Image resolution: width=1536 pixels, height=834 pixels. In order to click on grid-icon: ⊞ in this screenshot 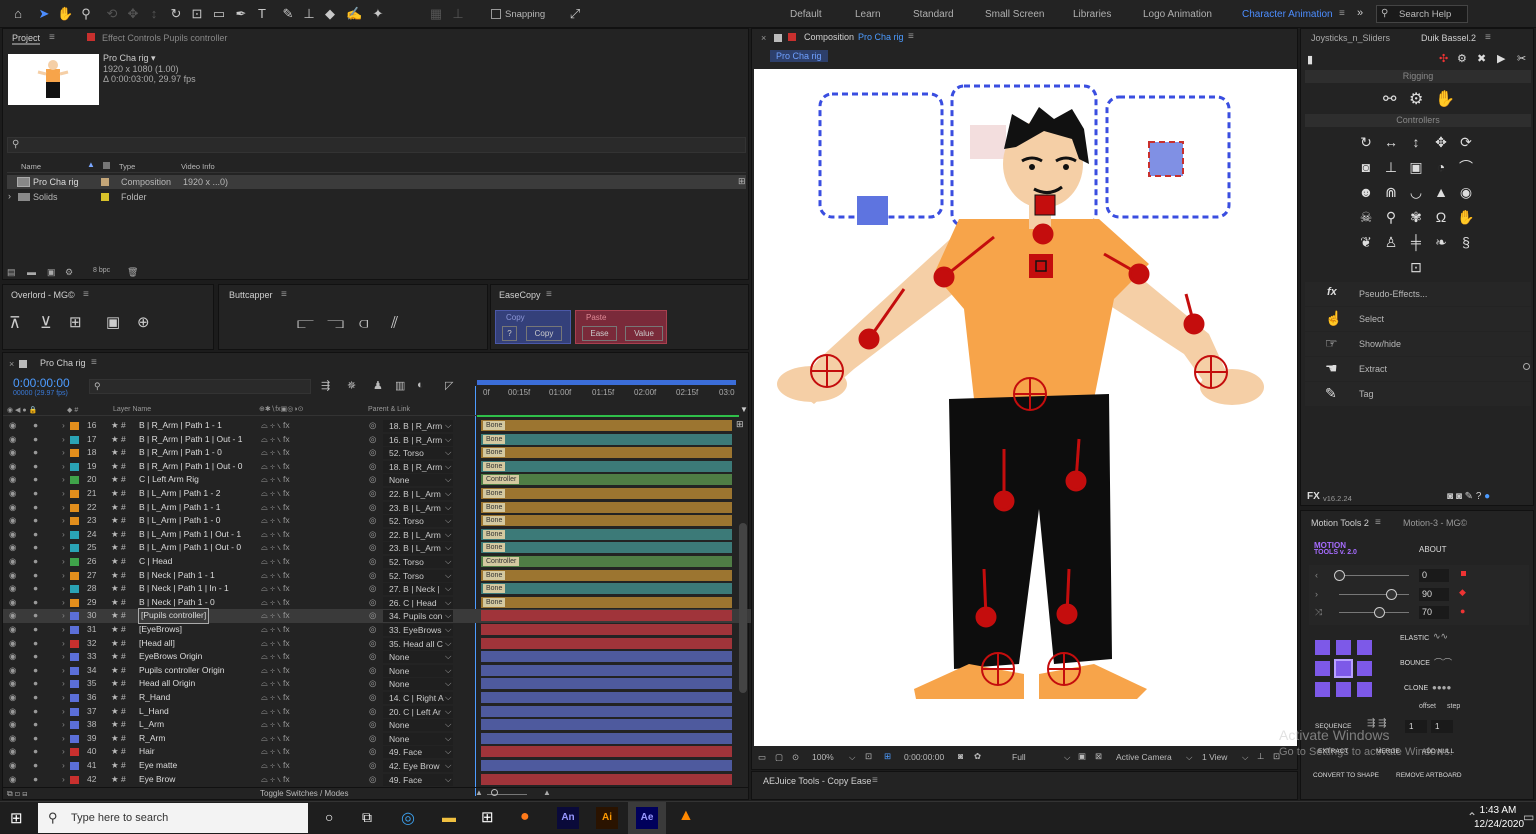, I will do `click(75, 322)`.